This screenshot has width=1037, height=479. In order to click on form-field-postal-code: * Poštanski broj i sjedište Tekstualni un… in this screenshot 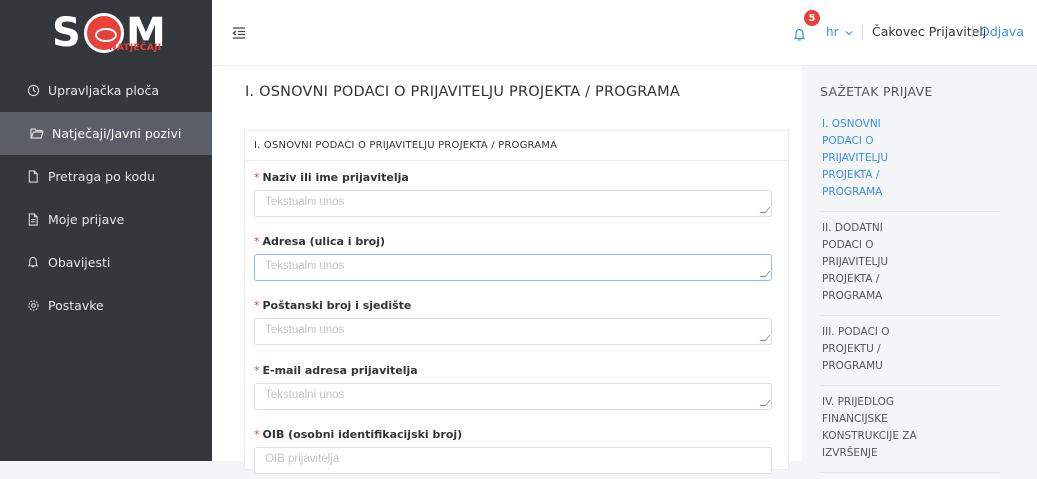, I will do `click(513, 322)`.